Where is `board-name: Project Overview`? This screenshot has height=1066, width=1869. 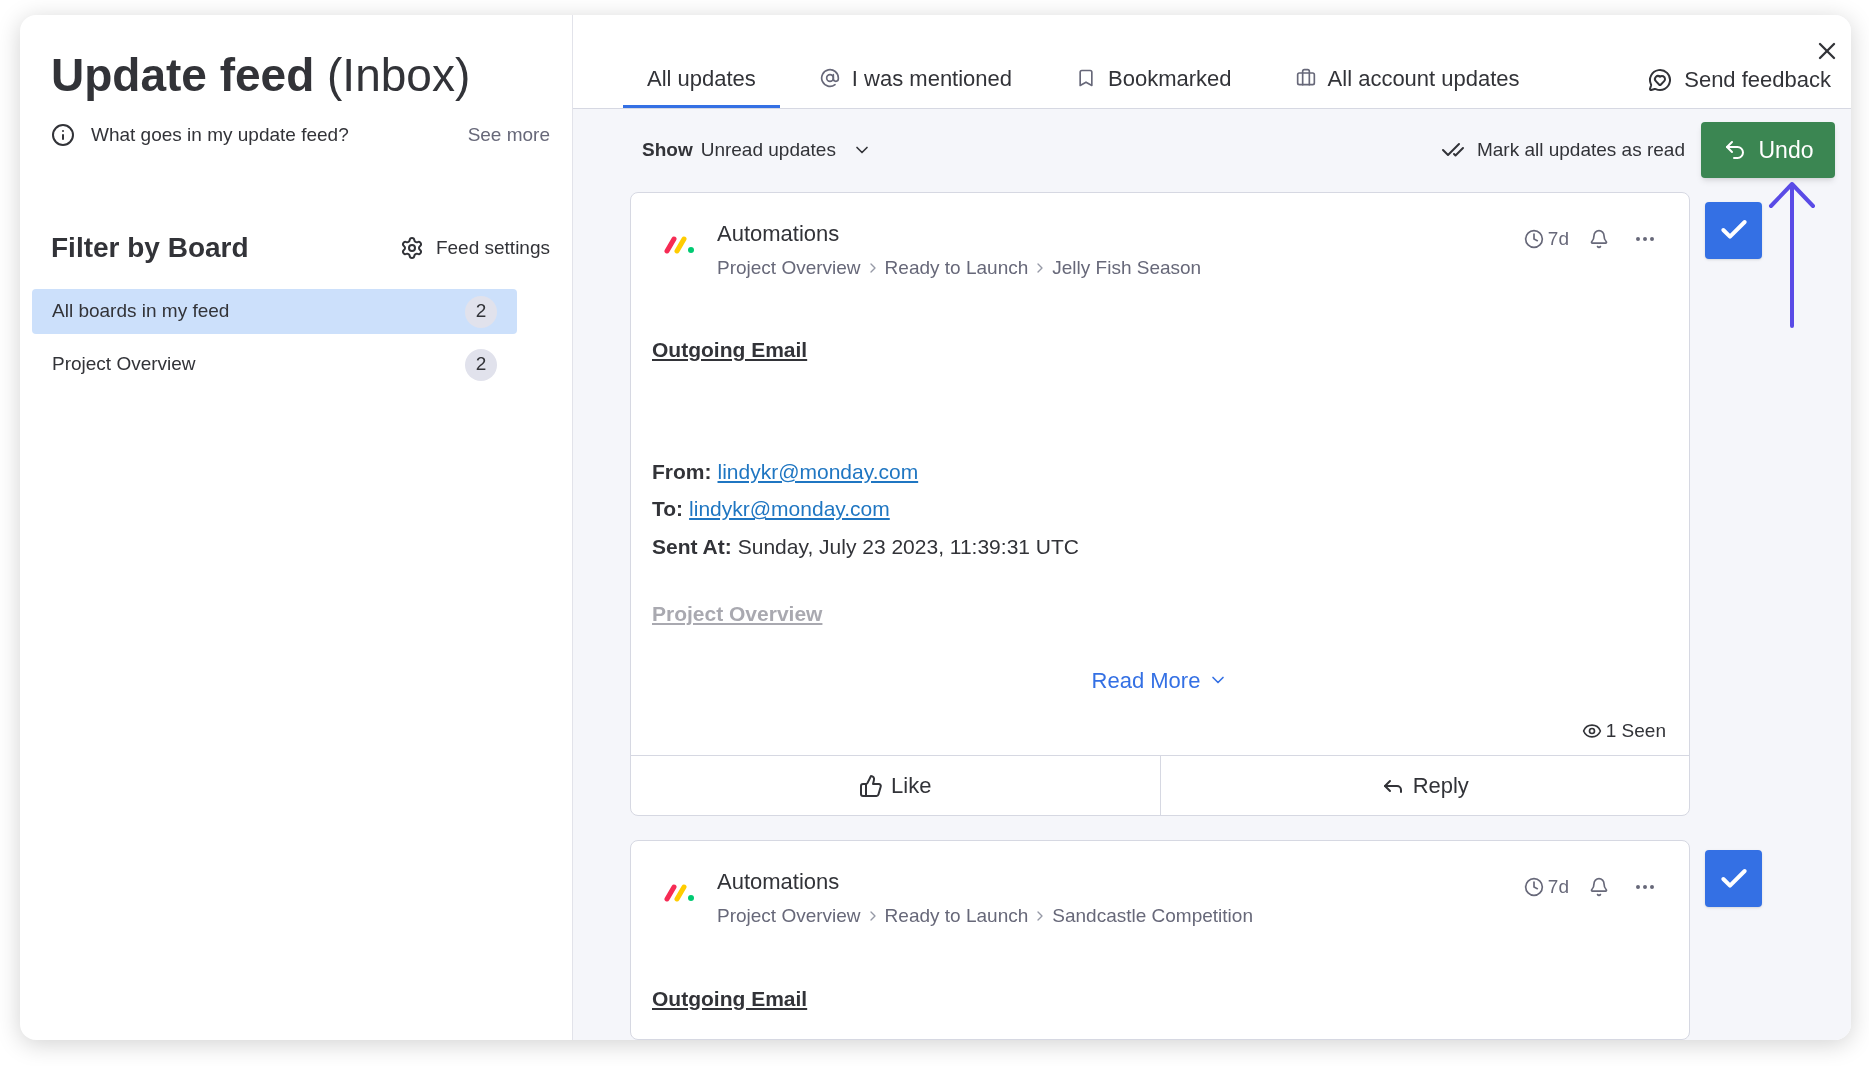 board-name: Project Overview is located at coordinates (124, 364).